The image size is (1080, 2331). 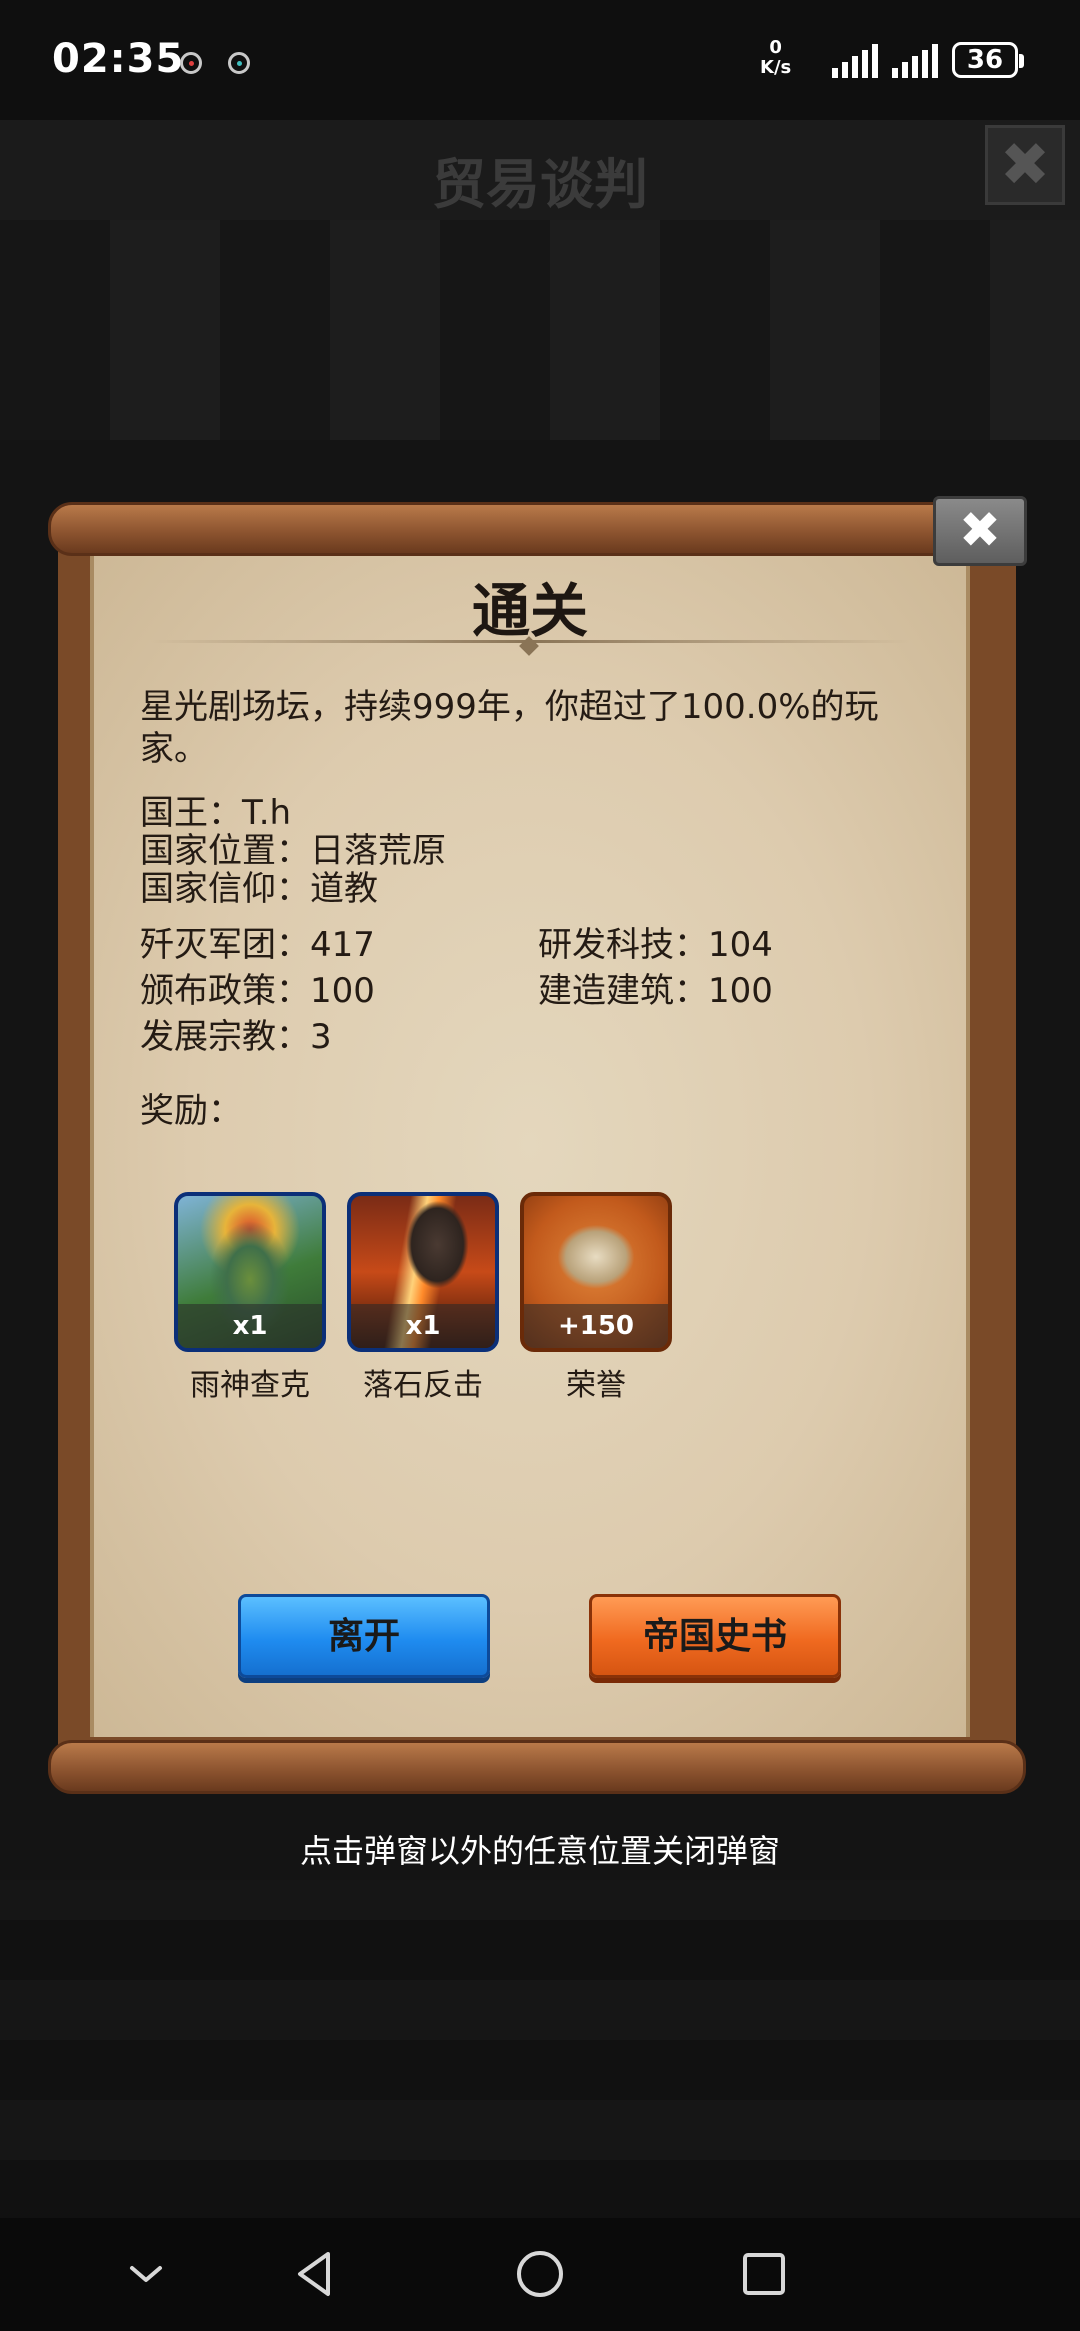 I want to click on leave-button: 离开, so click(x=364, y=1636).